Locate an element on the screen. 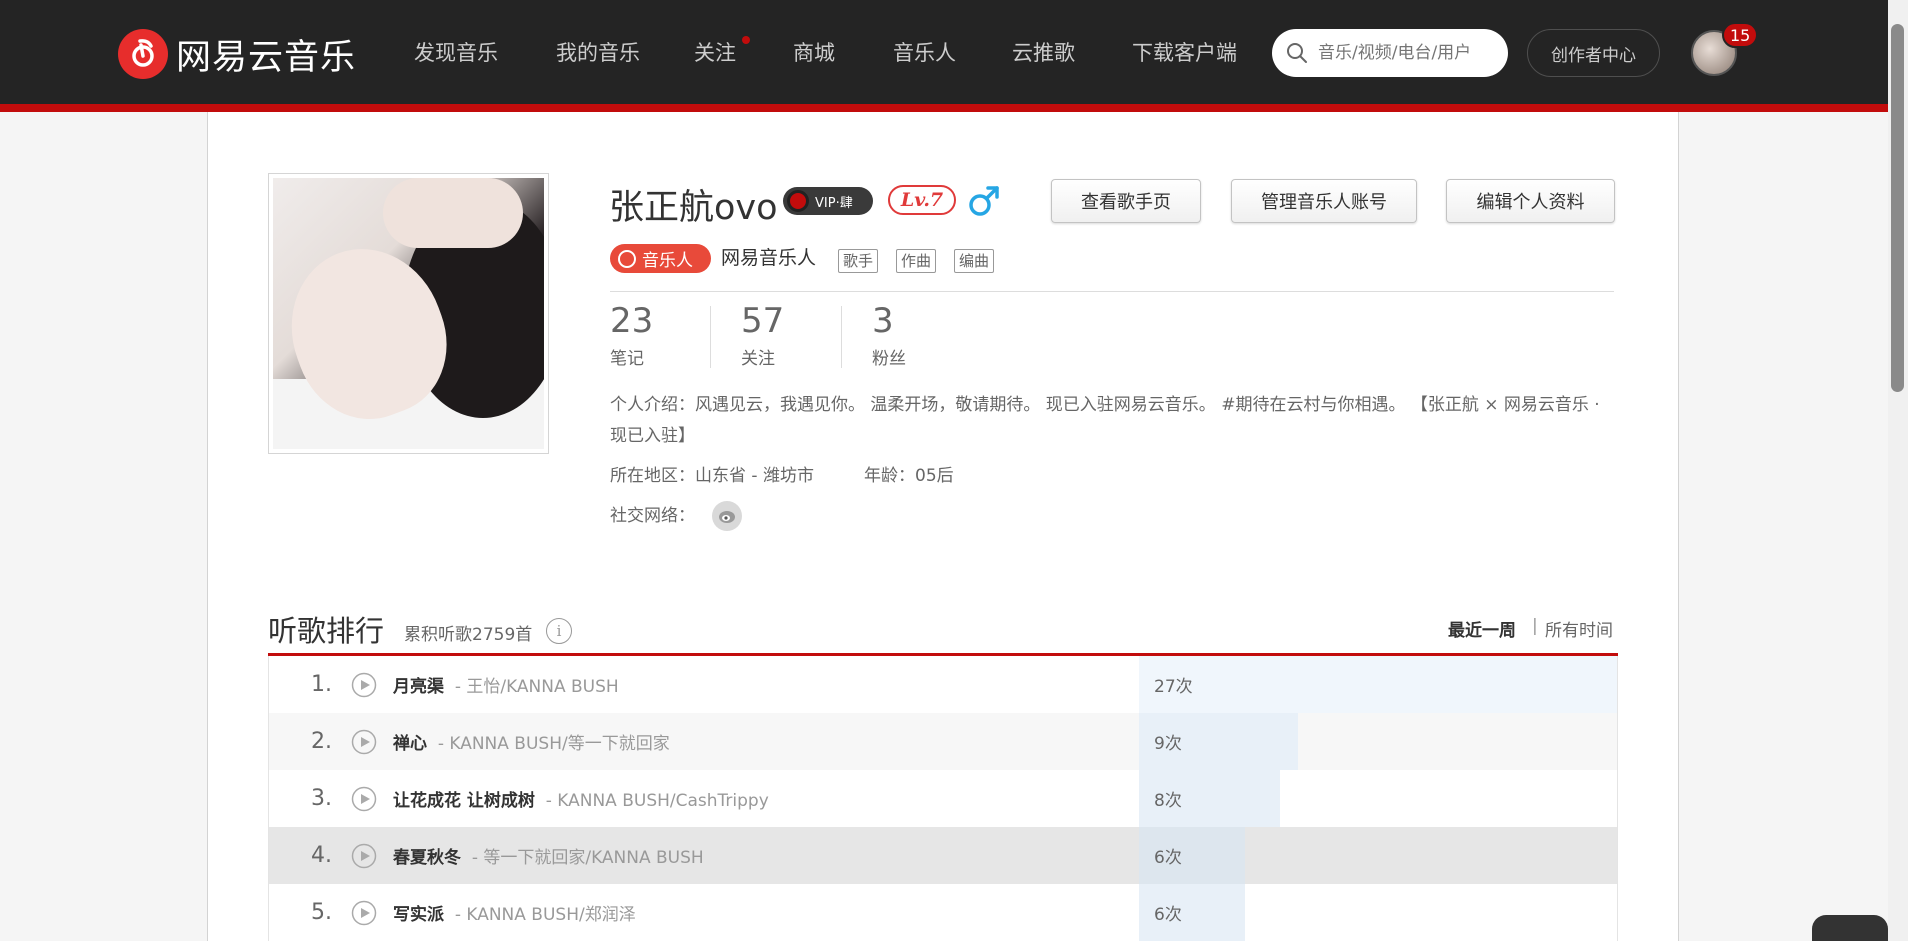 The width and height of the screenshot is (1908, 941). search-icon is located at coordinates (1297, 53).